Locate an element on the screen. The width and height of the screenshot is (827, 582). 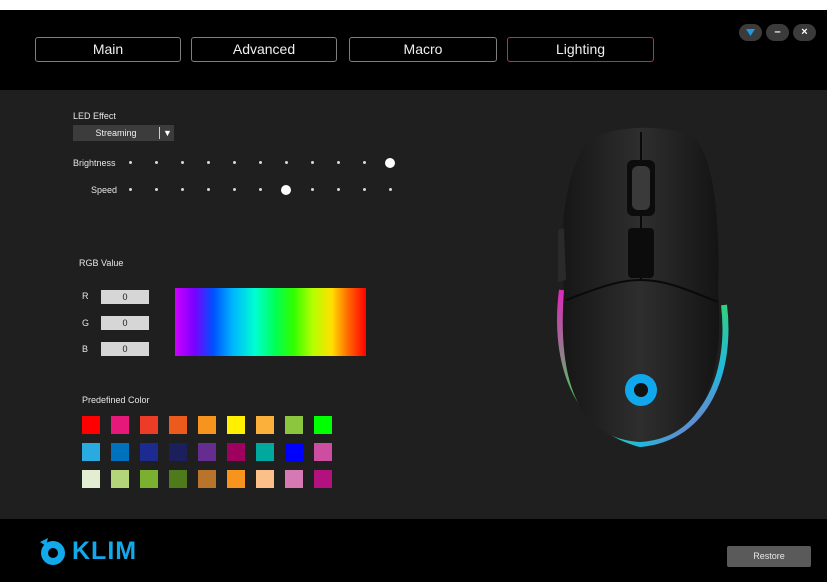
brightness-slider is located at coordinates (262, 163).